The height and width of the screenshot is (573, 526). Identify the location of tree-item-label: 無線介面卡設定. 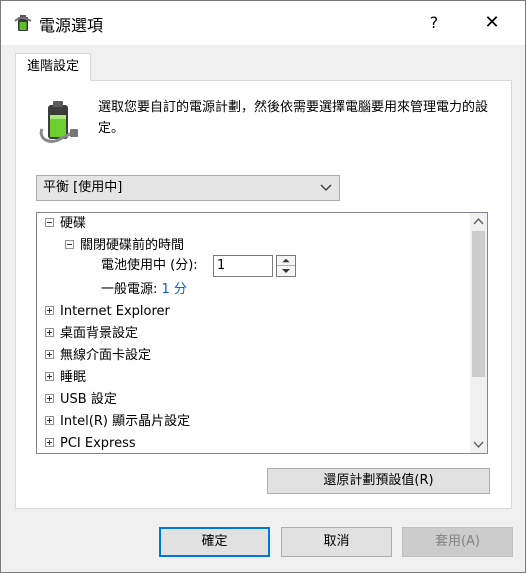
(106, 355).